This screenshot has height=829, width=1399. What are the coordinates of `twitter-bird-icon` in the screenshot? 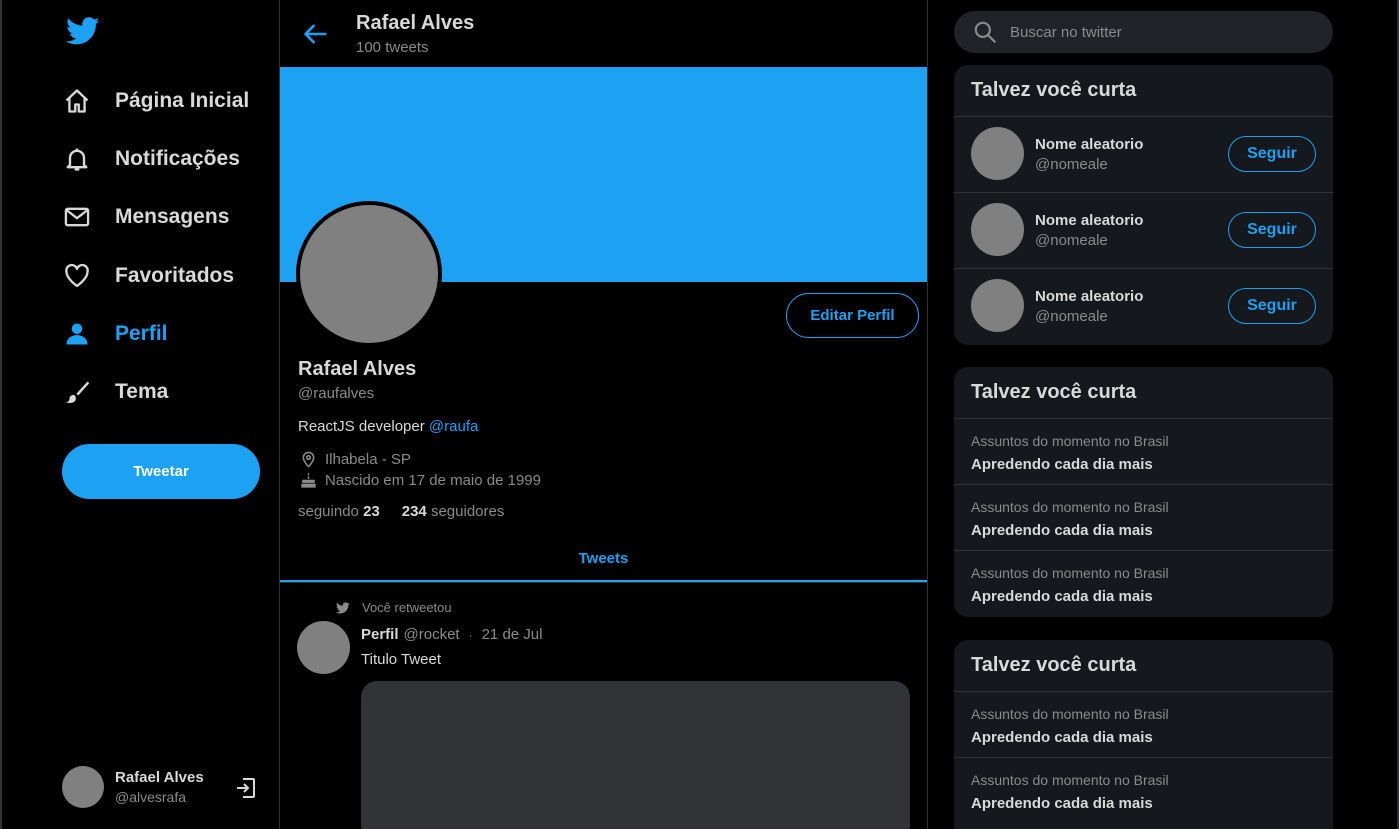 It's located at (343, 608).